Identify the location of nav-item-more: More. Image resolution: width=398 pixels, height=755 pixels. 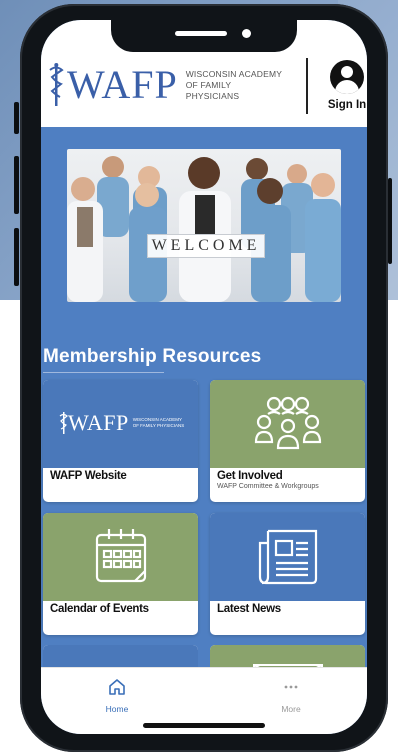
(291, 696).